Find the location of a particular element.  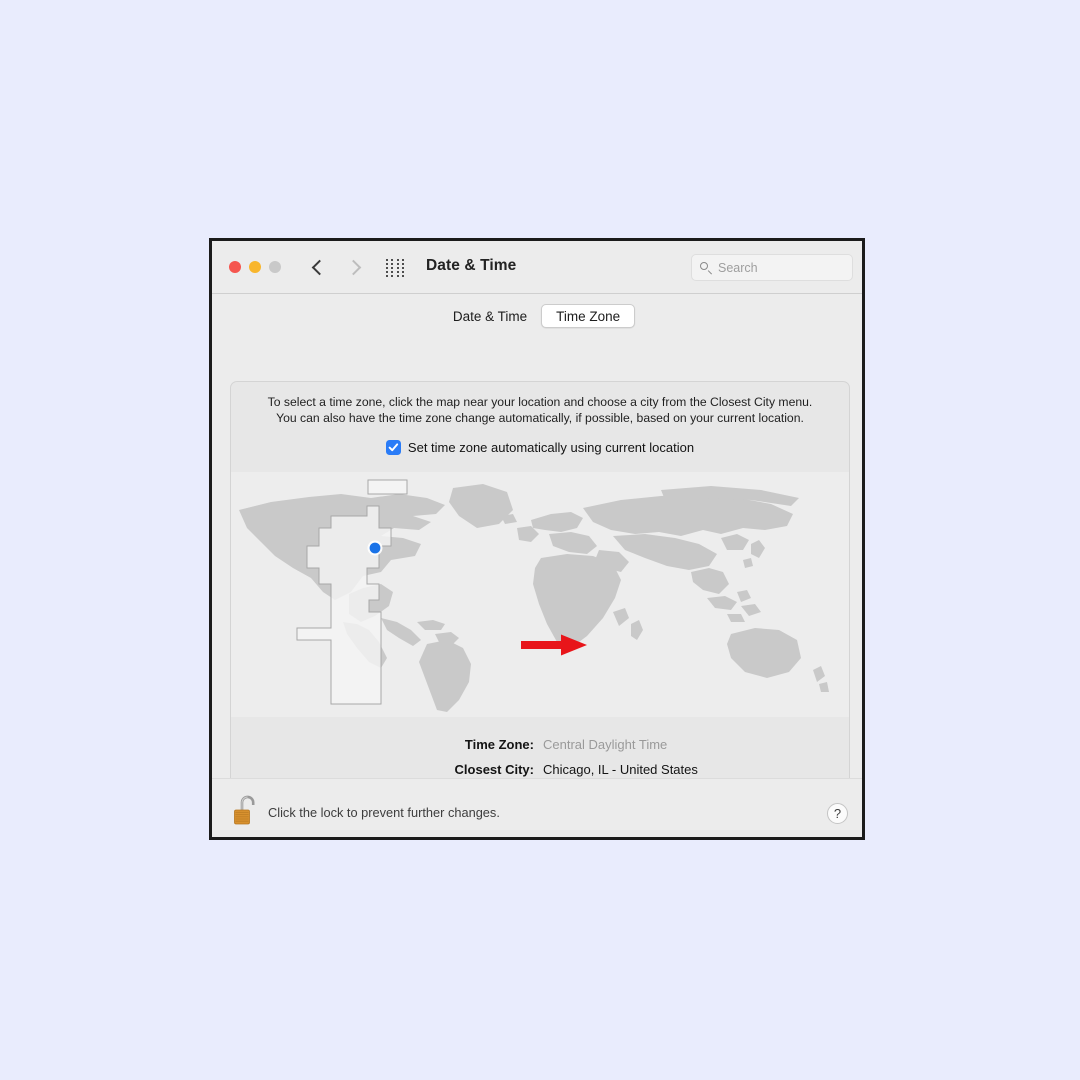

tab-date-and-time: Date & Time is located at coordinates (490, 316).